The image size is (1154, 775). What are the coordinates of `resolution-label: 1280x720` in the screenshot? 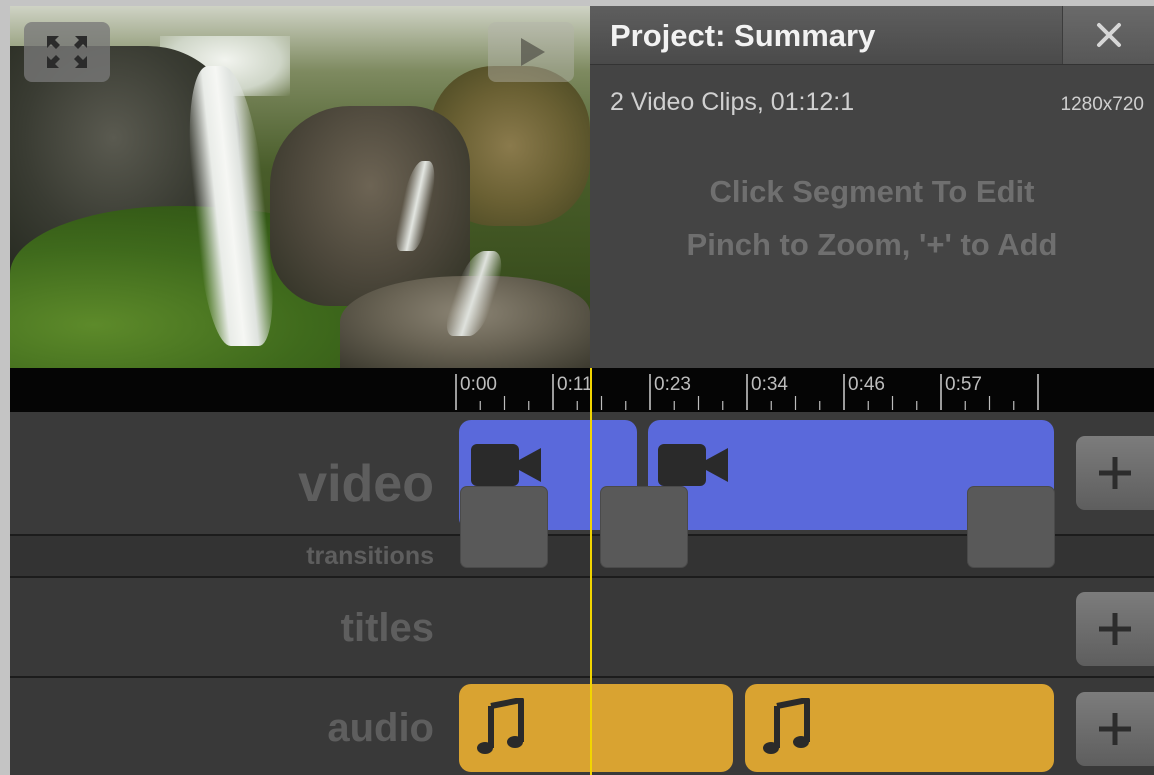 It's located at (1102, 104).